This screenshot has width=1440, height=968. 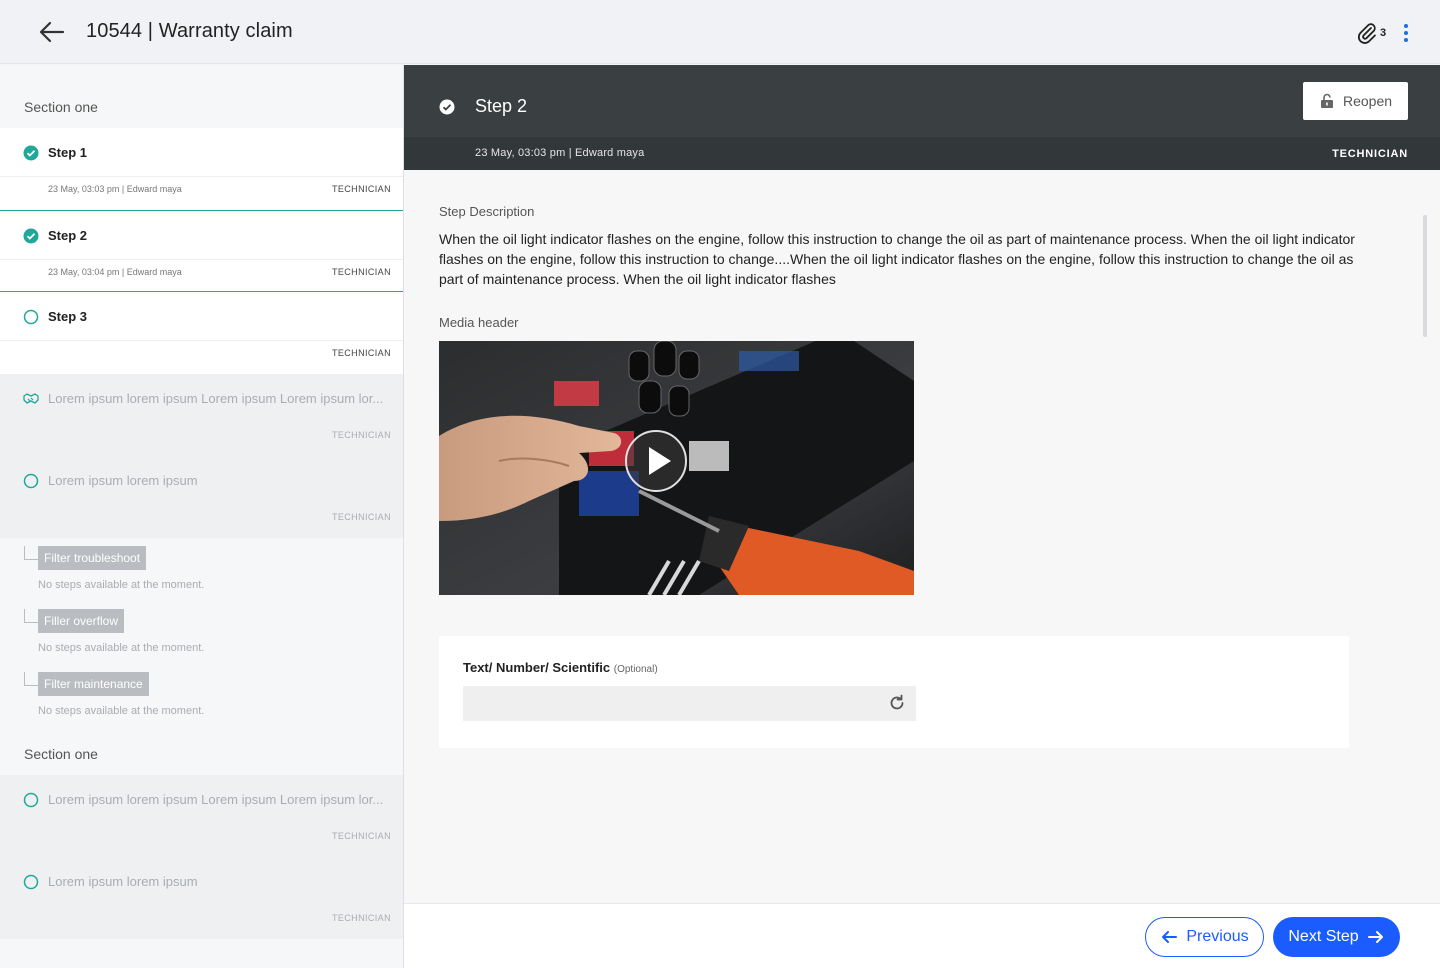 What do you see at coordinates (720, 32) in the screenshot?
I see `top-bar: 10544 | Warranty claim 3` at bounding box center [720, 32].